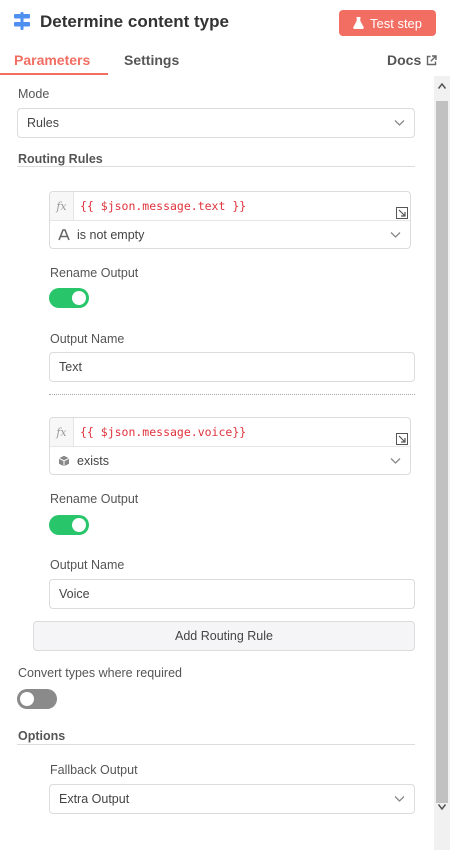 This screenshot has width=450, height=850. What do you see at coordinates (42, 736) in the screenshot?
I see `options-title: Options` at bounding box center [42, 736].